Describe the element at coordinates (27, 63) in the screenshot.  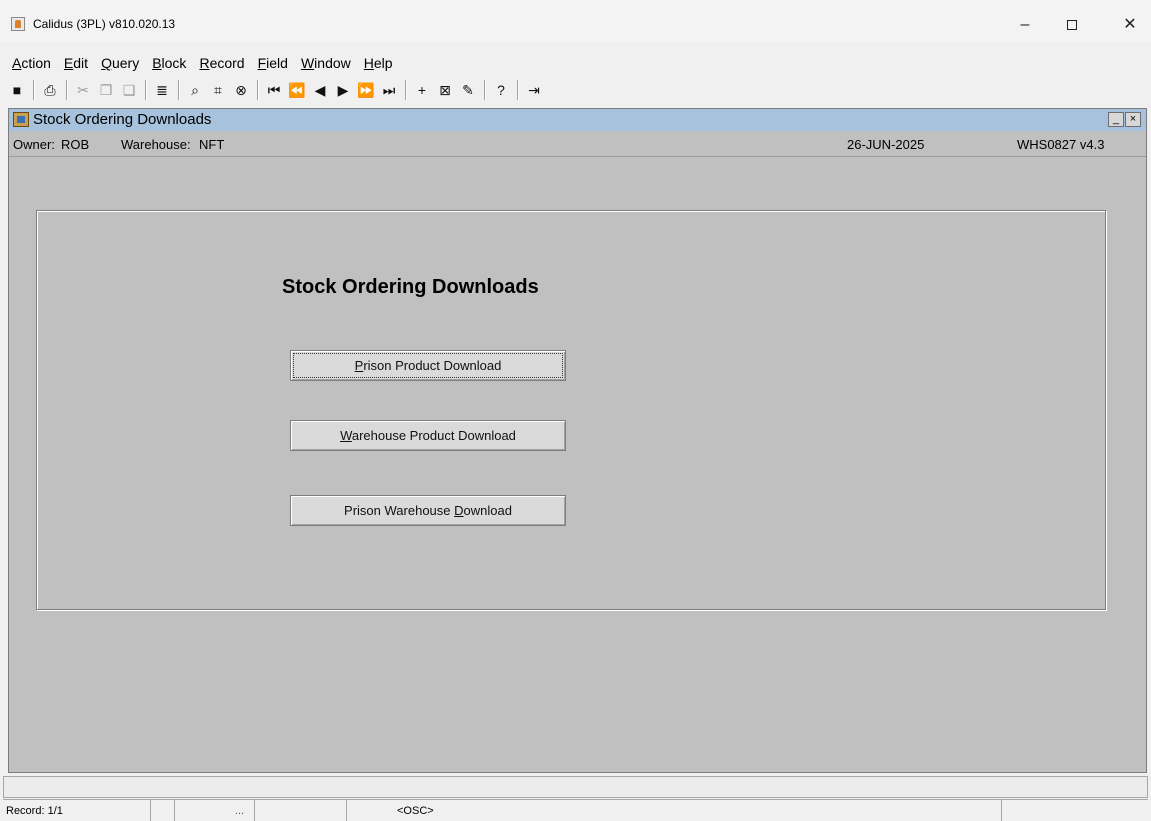
I see `menu-action: Action` at that location.